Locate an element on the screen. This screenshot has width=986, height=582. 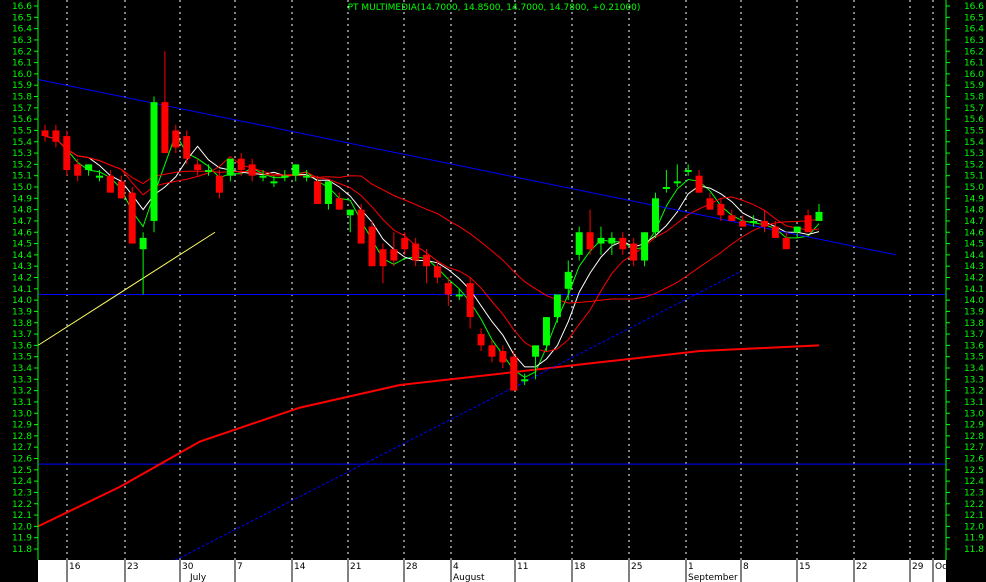
x-day-label: 18 is located at coordinates (580, 567).